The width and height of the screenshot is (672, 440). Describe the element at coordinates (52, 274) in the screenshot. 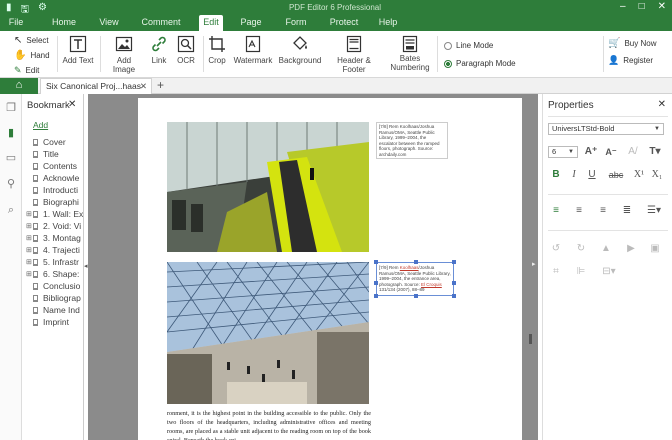

I see `bookmark-item: ⊞ 6. Shape:` at that location.